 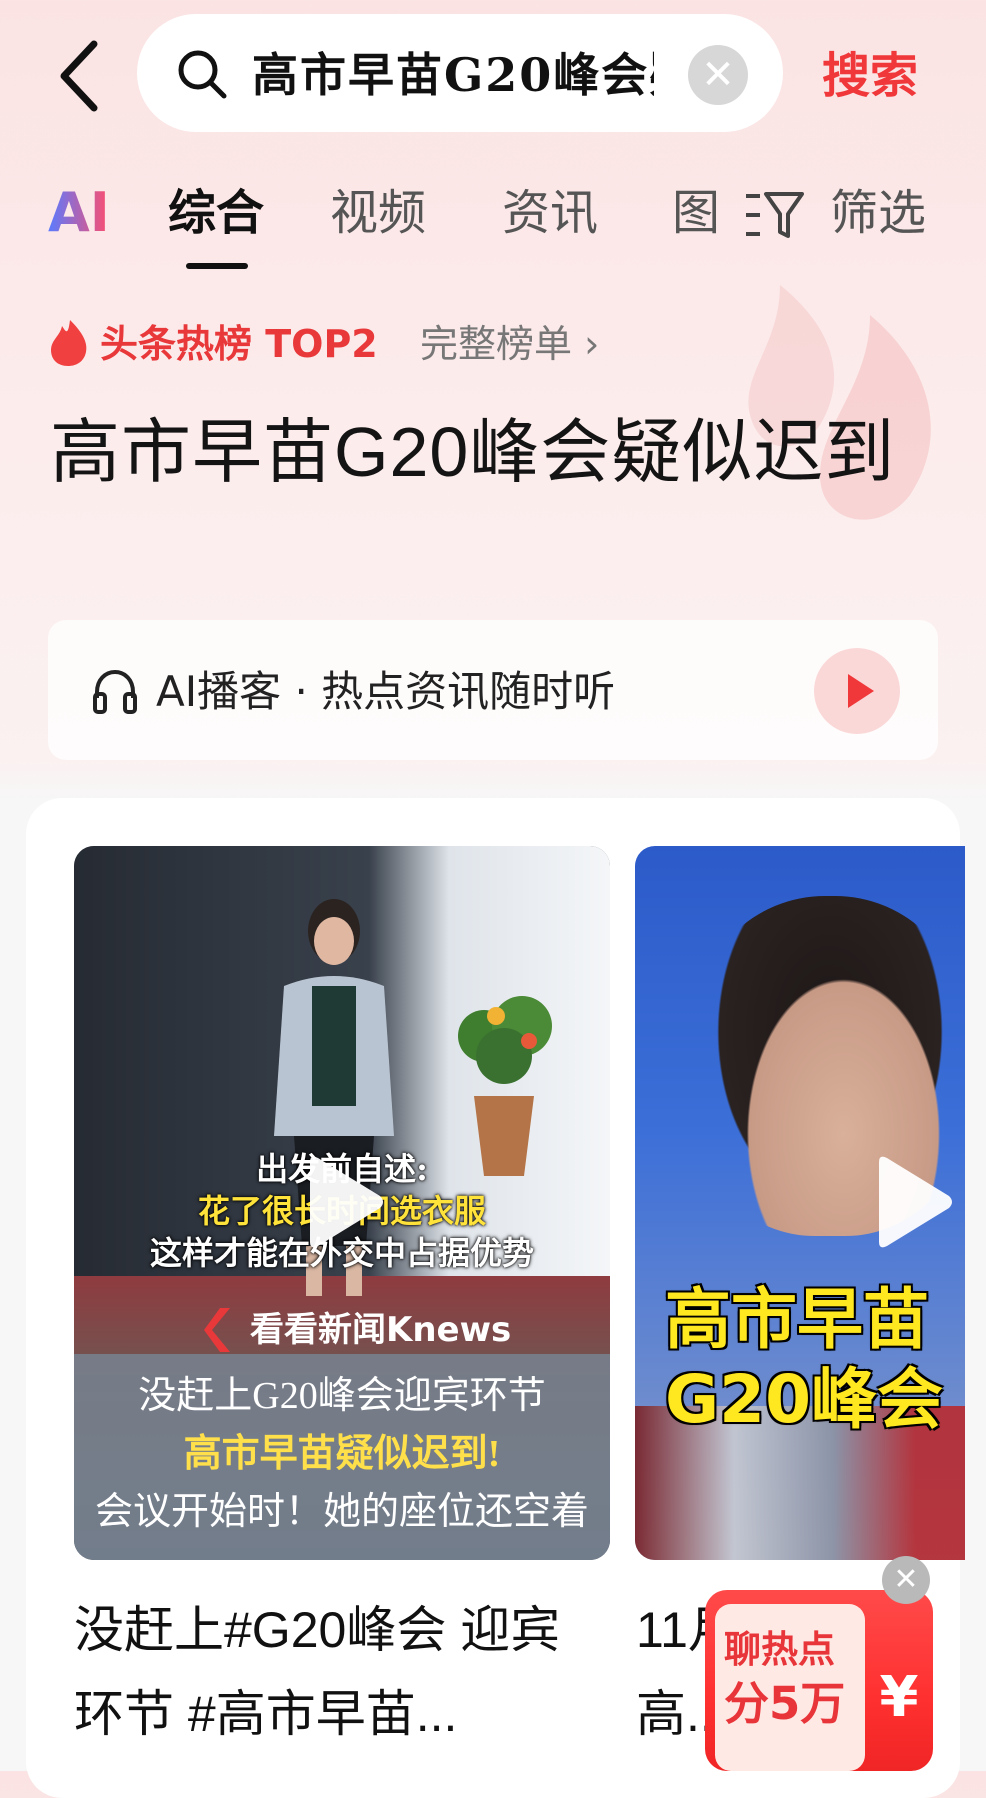 What do you see at coordinates (79, 213) in the screenshot?
I see `tab-ai: AI` at bounding box center [79, 213].